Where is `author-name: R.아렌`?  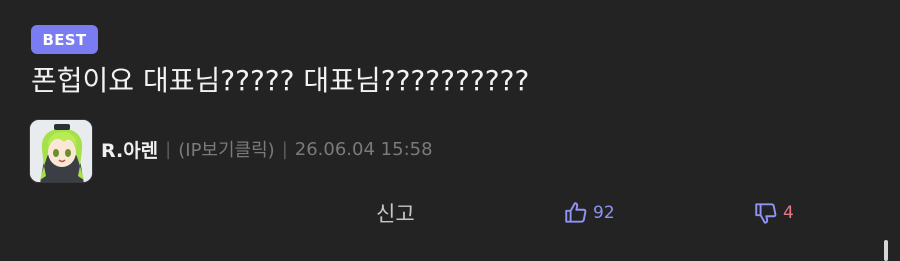 author-name: R.아렌 is located at coordinates (129, 149).